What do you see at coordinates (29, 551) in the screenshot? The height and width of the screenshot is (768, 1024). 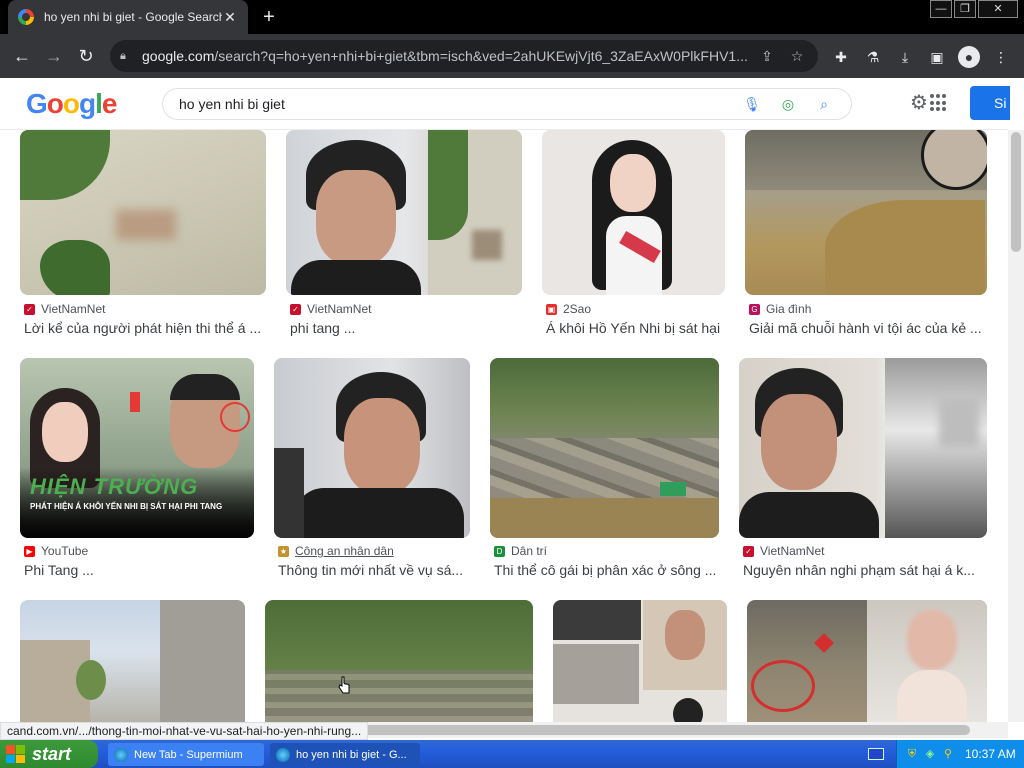 I see `youtube-icon: ▶` at bounding box center [29, 551].